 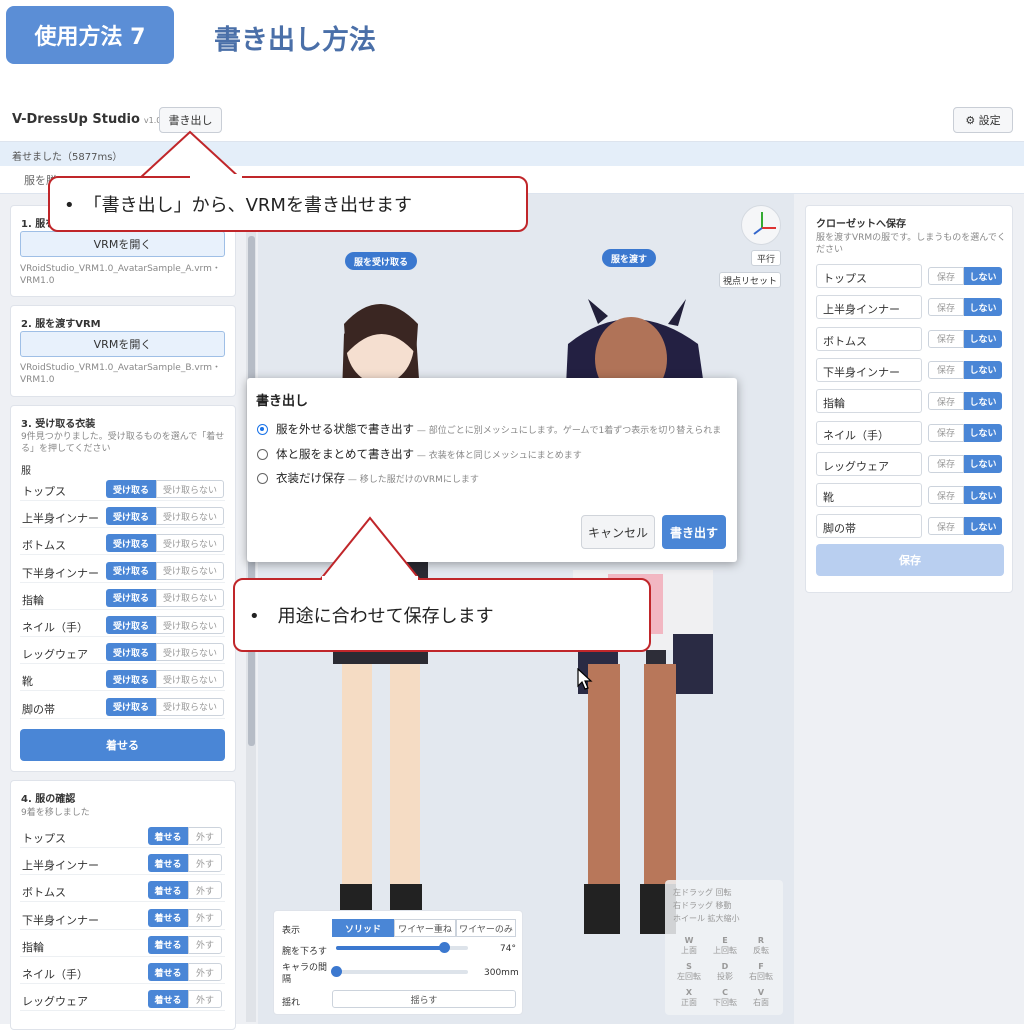 I want to click on gap-slider-track, so click(x=402, y=972).